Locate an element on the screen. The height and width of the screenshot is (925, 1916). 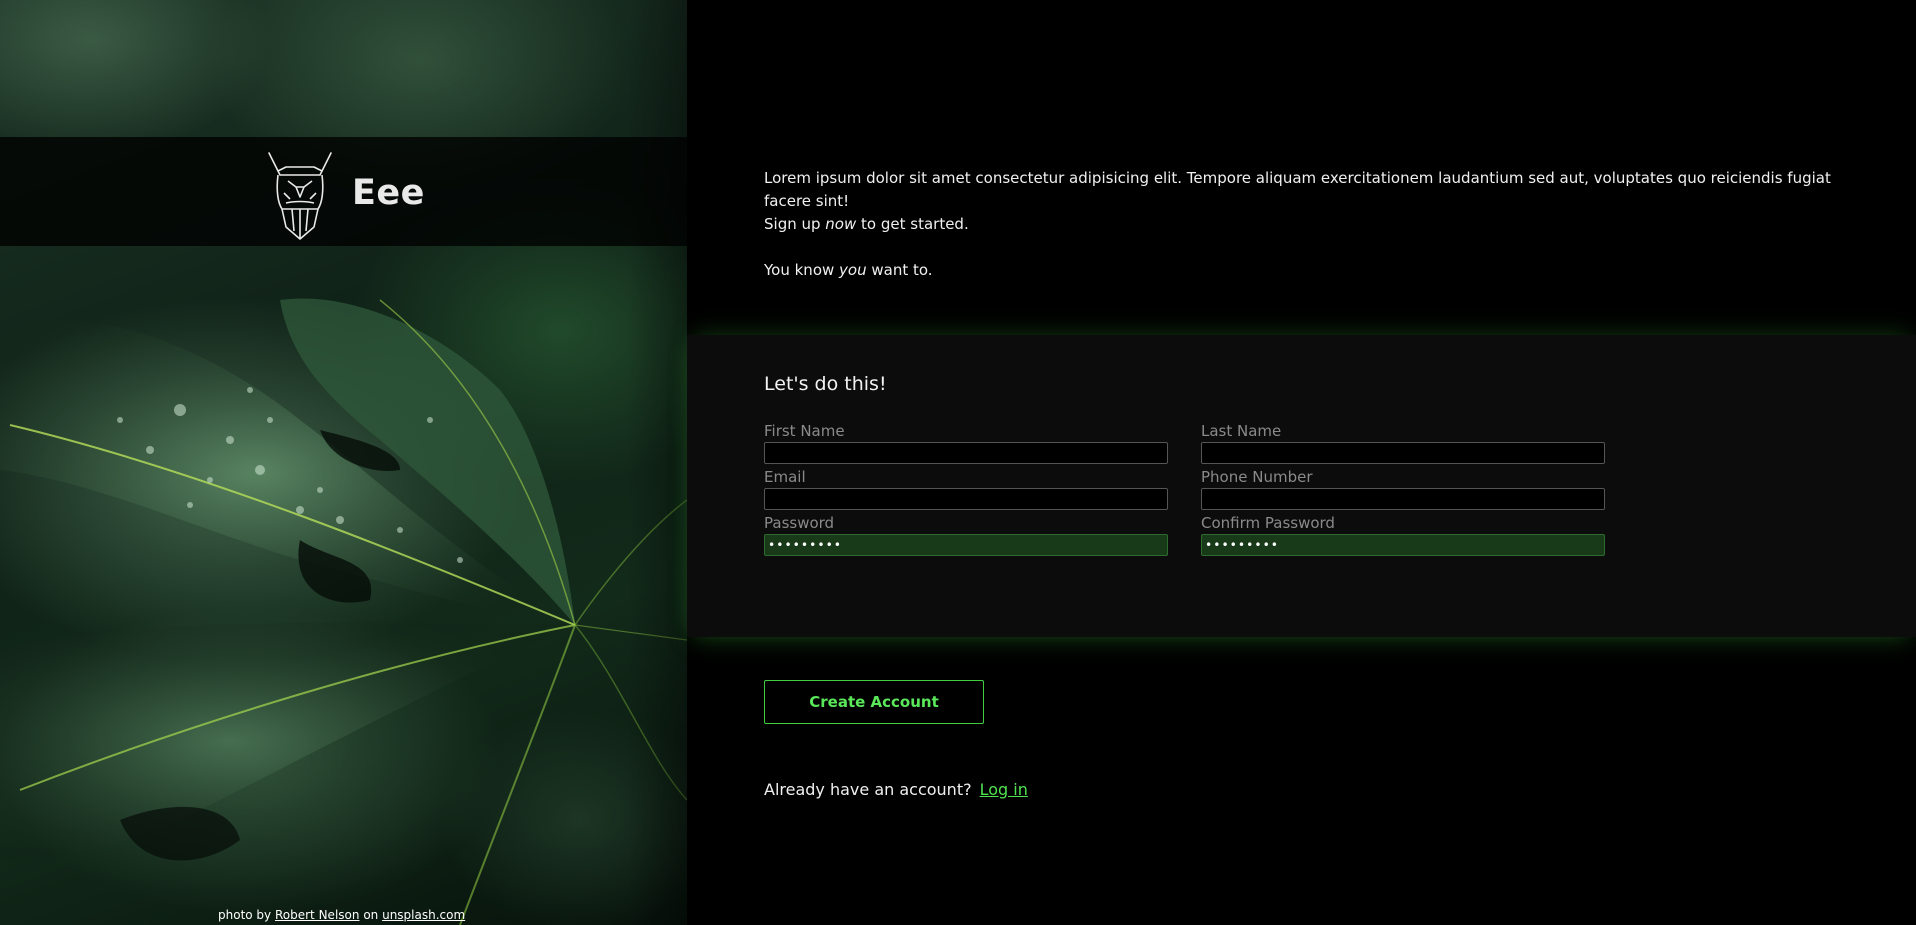
confirm-password-input is located at coordinates (1403, 545).